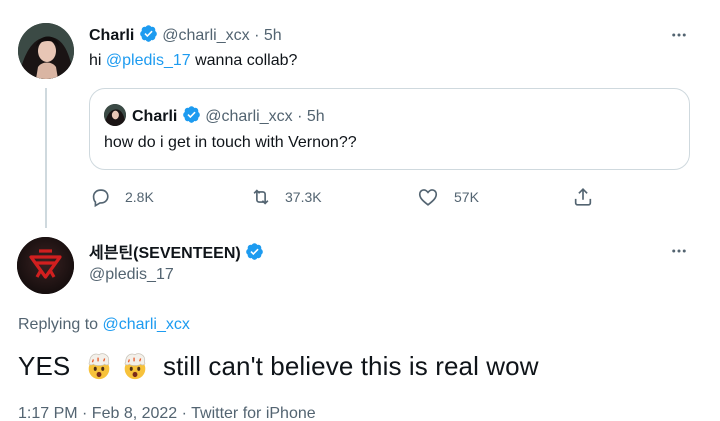 This screenshot has height=421, width=720. I want to click on tweet1-text-suffix: wanna collab?, so click(244, 60).